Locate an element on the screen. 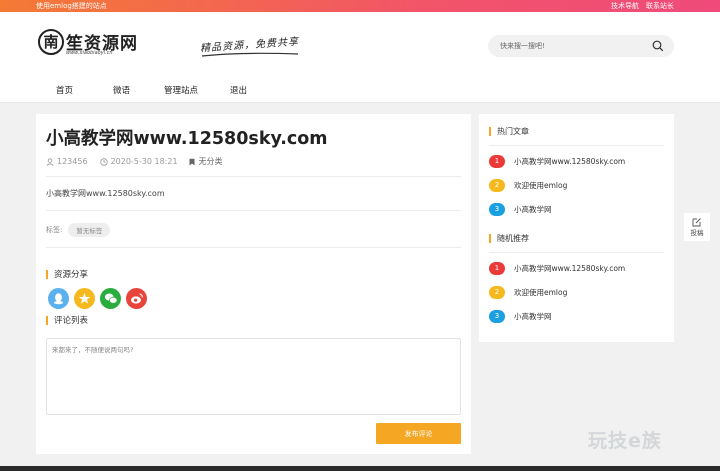 The image size is (720, 471). bottom-bar is located at coordinates (360, 468).